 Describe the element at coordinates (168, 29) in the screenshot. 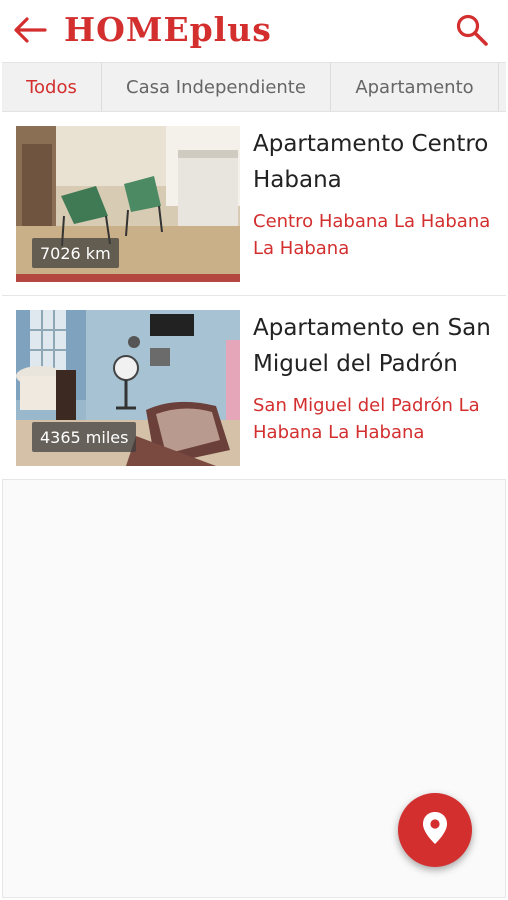

I see `app-title: HOMEplus` at that location.